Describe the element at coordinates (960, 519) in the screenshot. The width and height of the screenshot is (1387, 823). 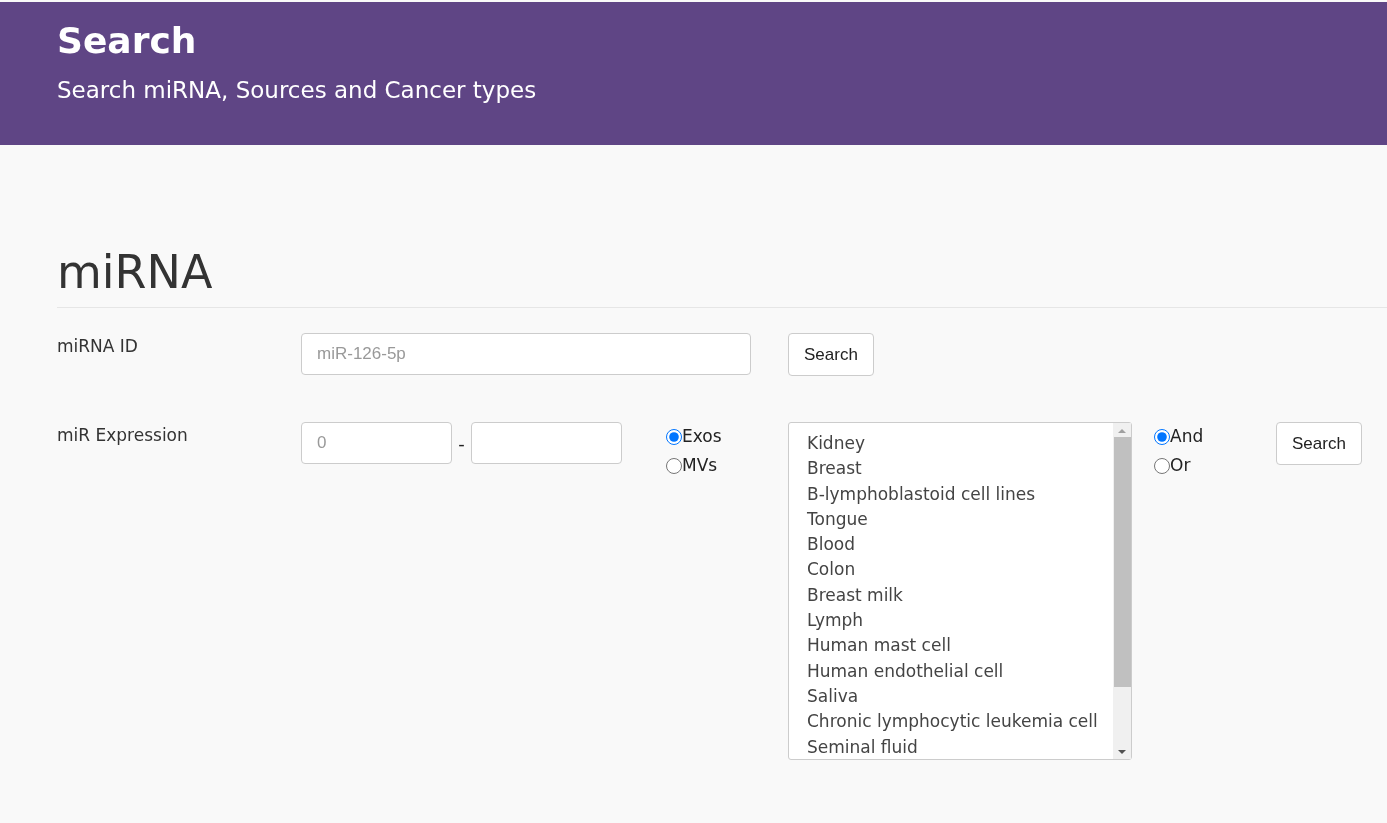
I see `list-option: Tongue` at that location.